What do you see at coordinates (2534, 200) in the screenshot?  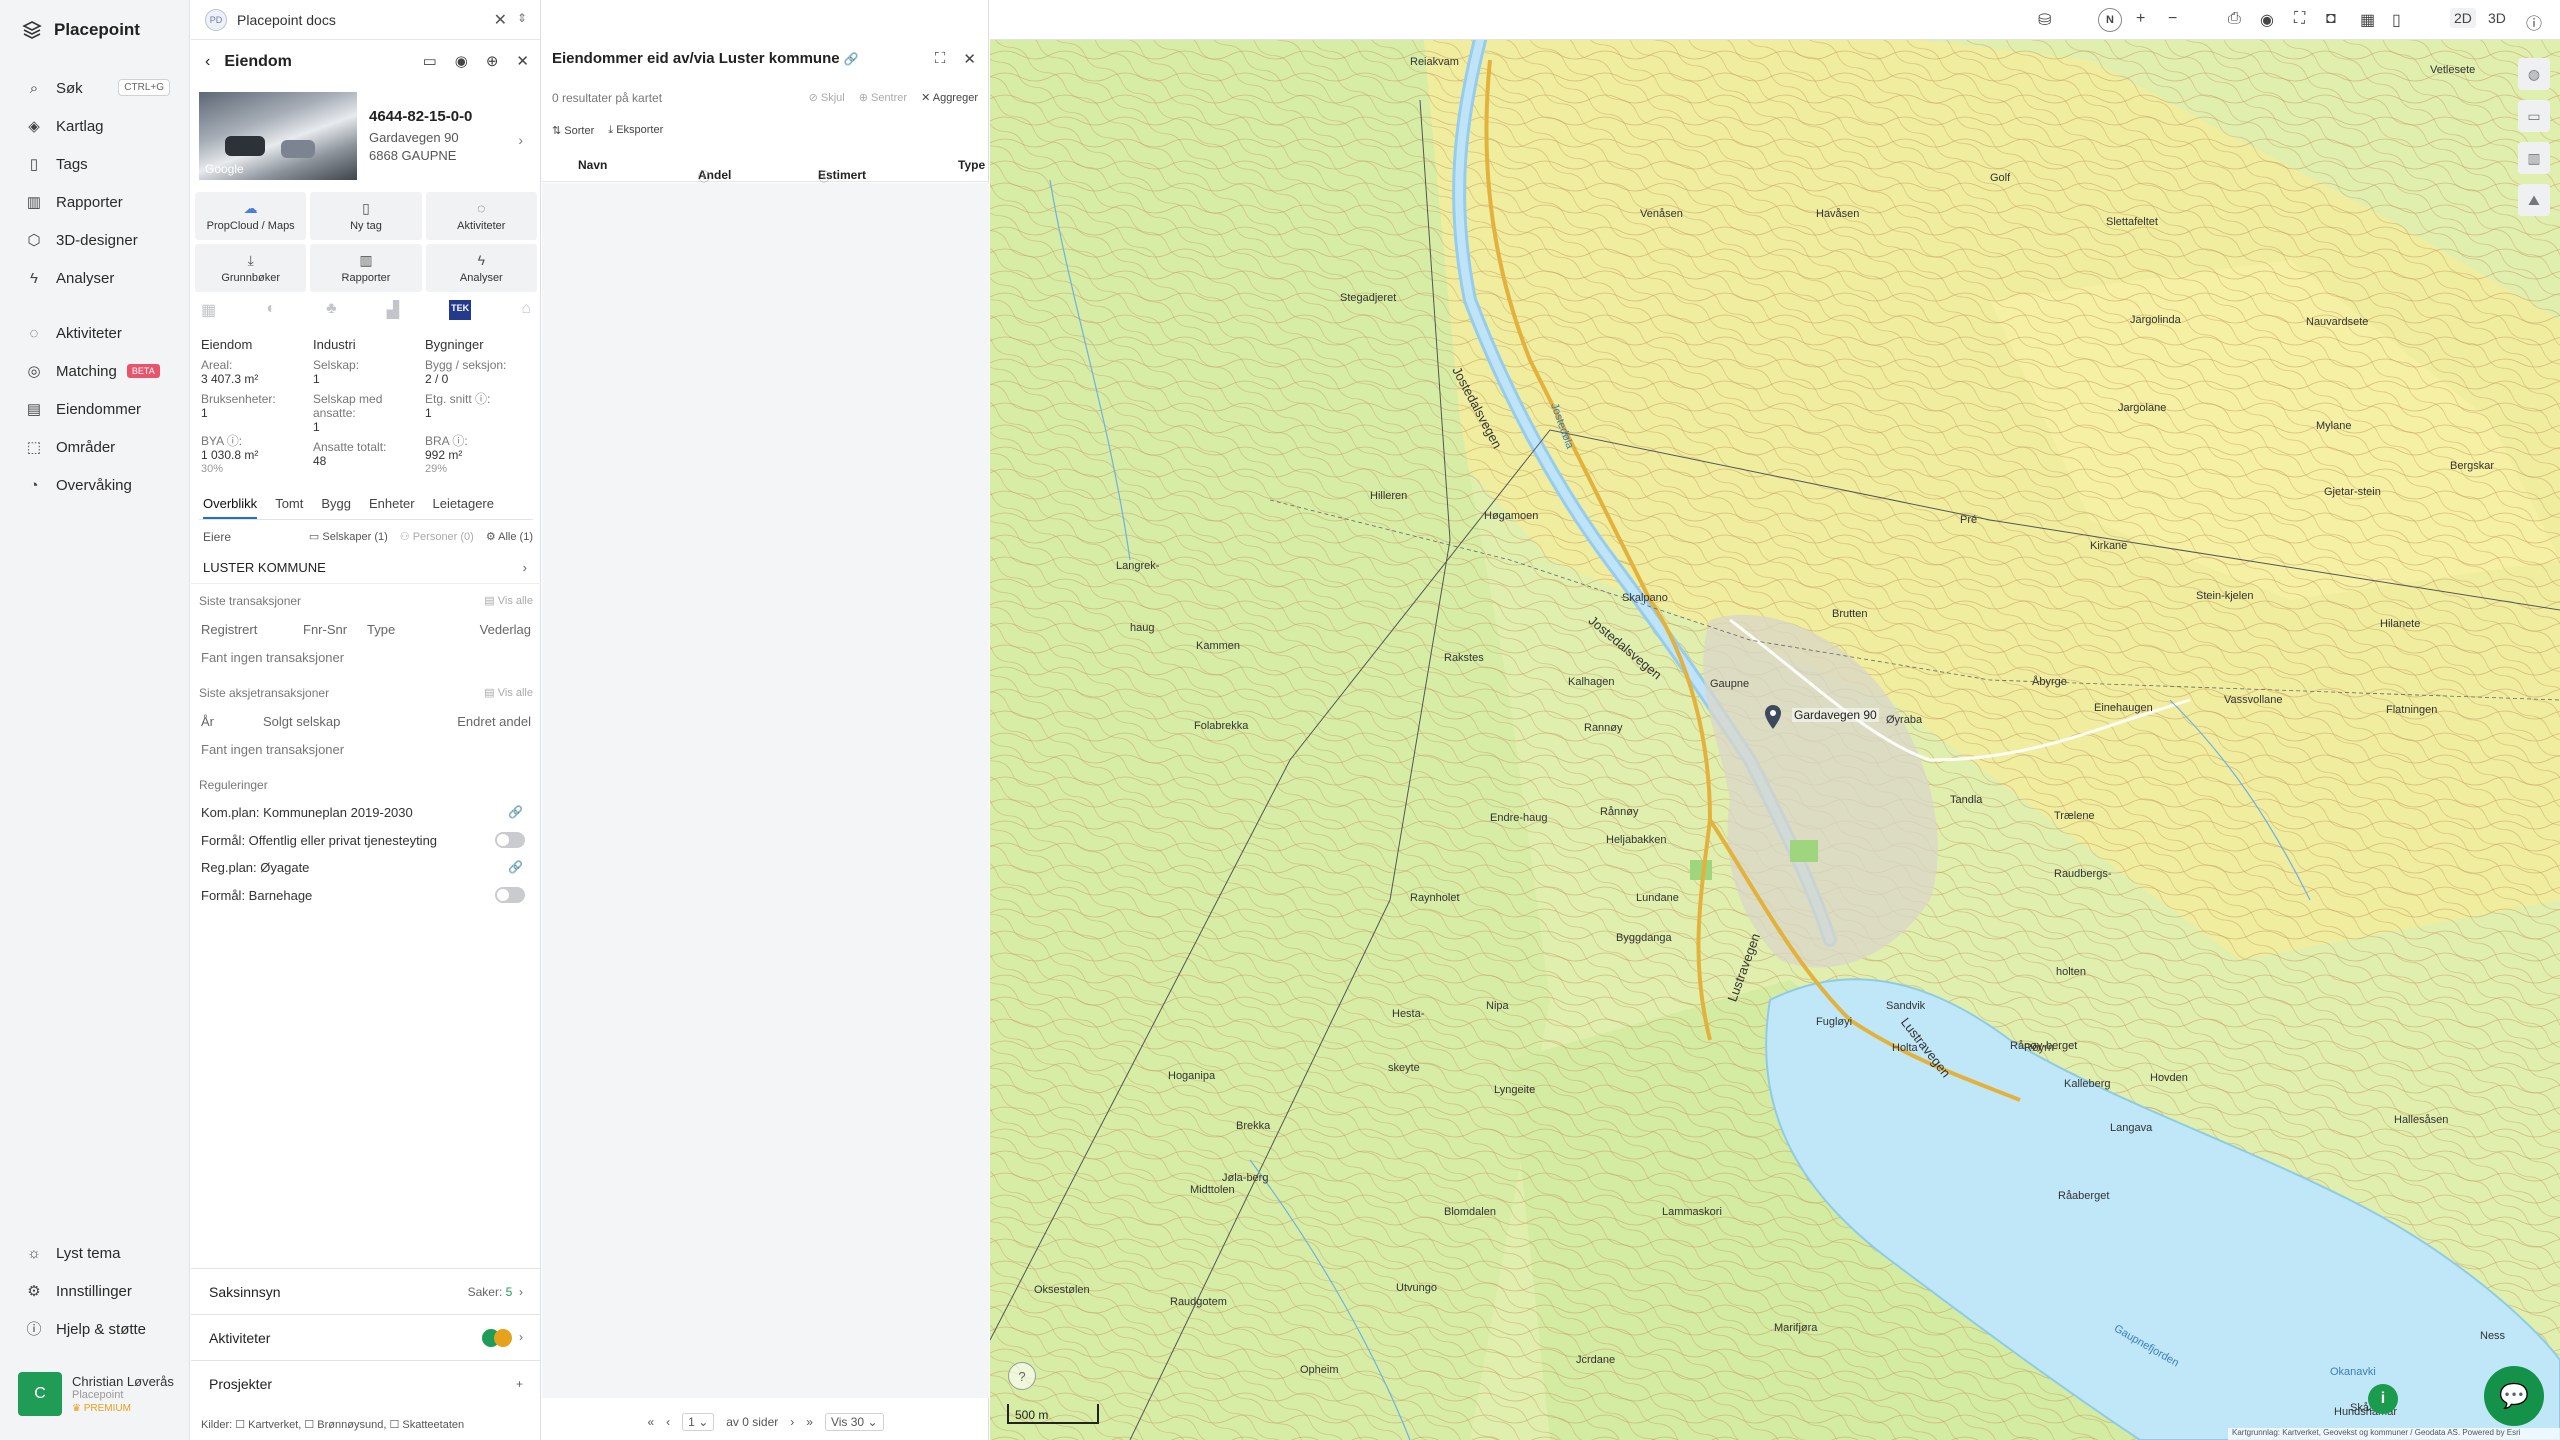 I see `elevation-icon: ⛰` at bounding box center [2534, 200].